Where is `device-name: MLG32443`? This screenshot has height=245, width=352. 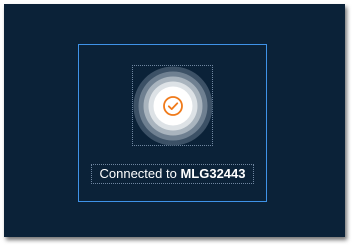
device-name: MLG32443 is located at coordinates (213, 173).